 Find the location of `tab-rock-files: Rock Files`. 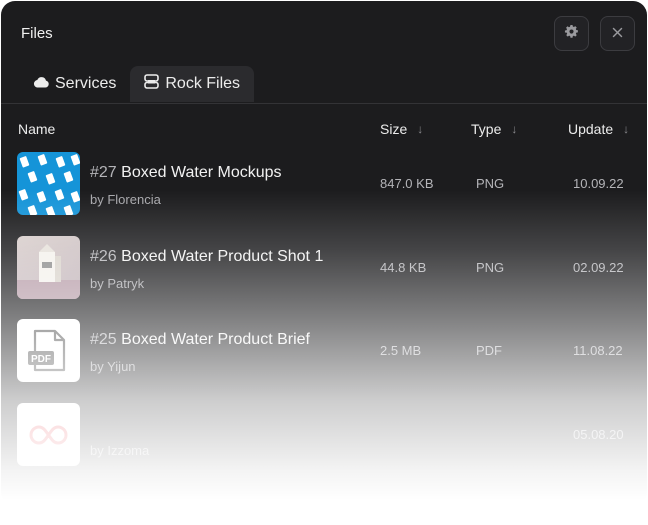

tab-rock-files: Rock Files is located at coordinates (192, 84).